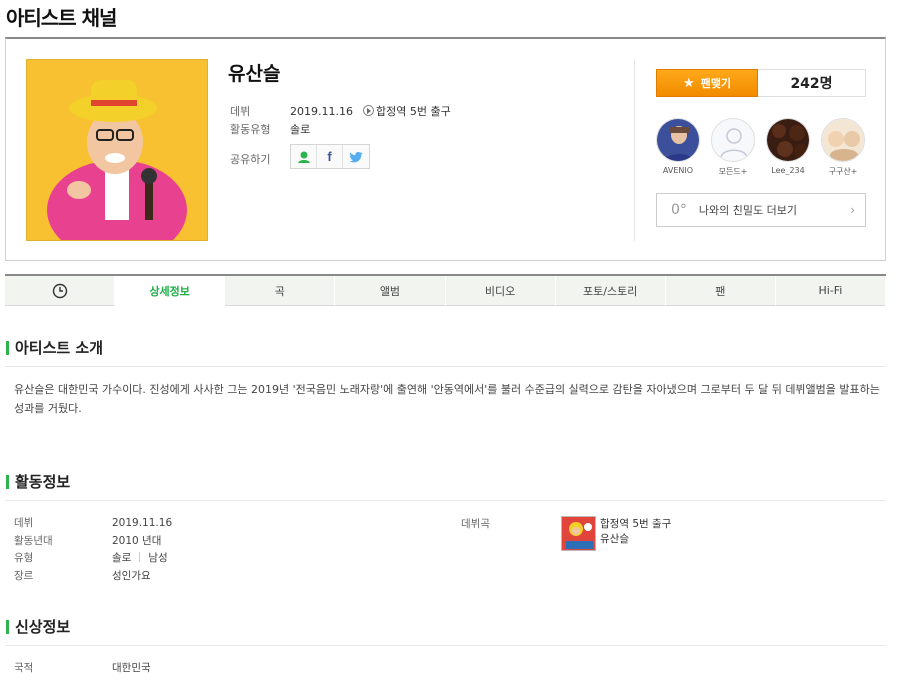 This screenshot has height=692, width=900. Describe the element at coordinates (24, 523) in the screenshot. I see `activity-debut-label: 데뷔` at that location.